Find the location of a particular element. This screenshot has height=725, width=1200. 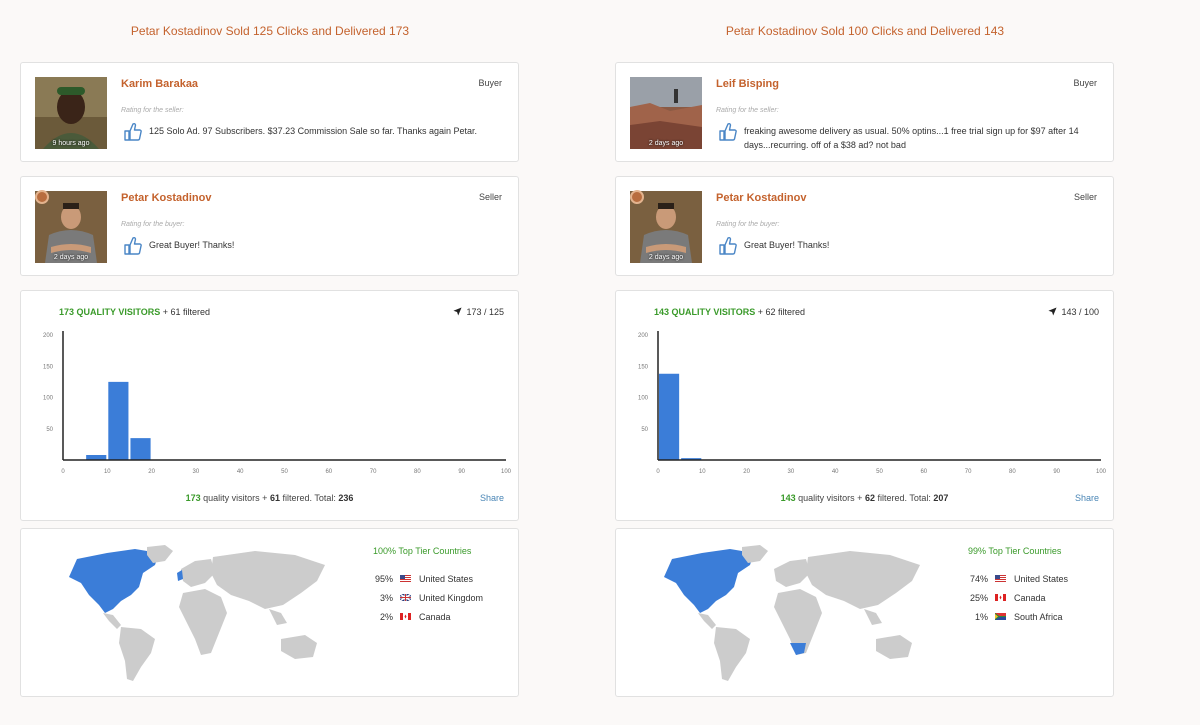

grand-total: 207 is located at coordinates (941, 498).